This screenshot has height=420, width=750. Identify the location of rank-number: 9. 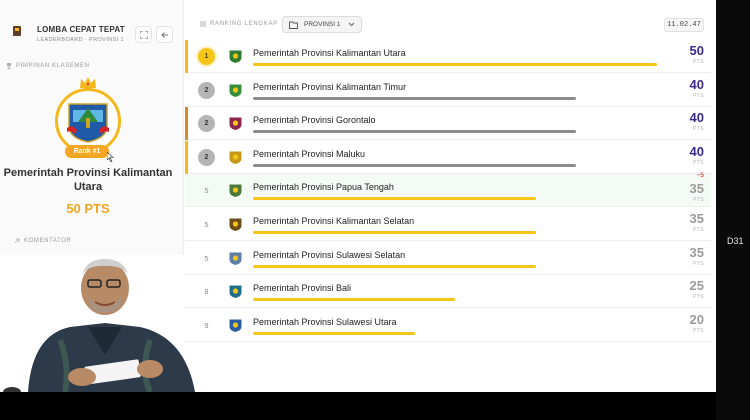
(206, 325).